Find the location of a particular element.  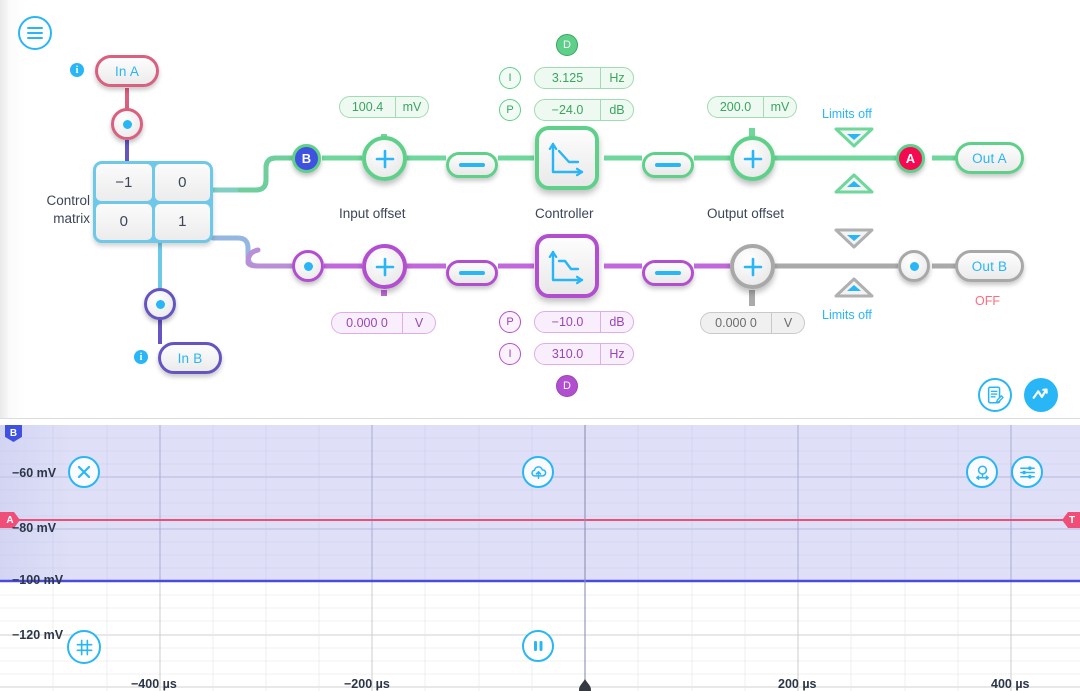

channel-b-source-badge: B is located at coordinates (306, 158).